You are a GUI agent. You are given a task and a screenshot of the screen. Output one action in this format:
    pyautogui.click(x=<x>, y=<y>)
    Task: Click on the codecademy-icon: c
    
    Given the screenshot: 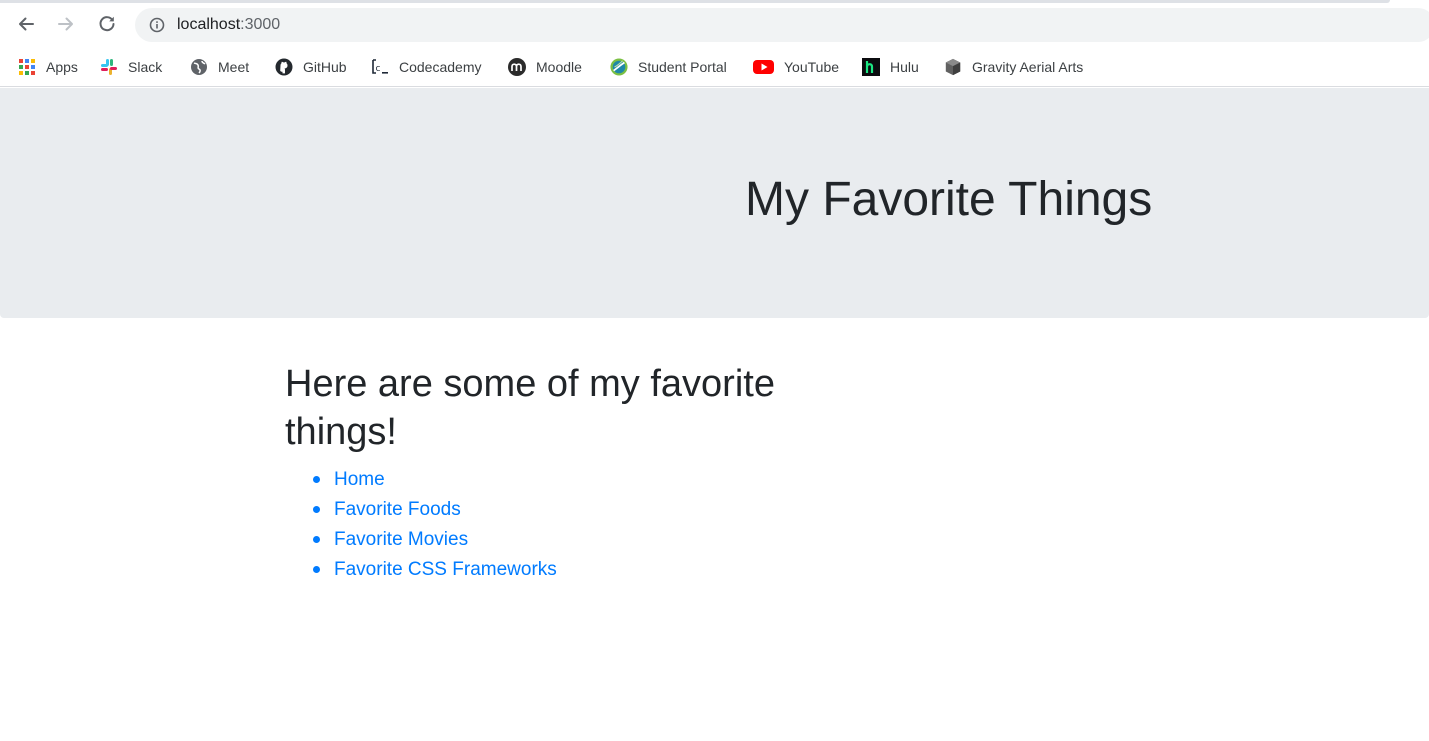 What is the action you would take?
    pyautogui.click(x=380, y=67)
    